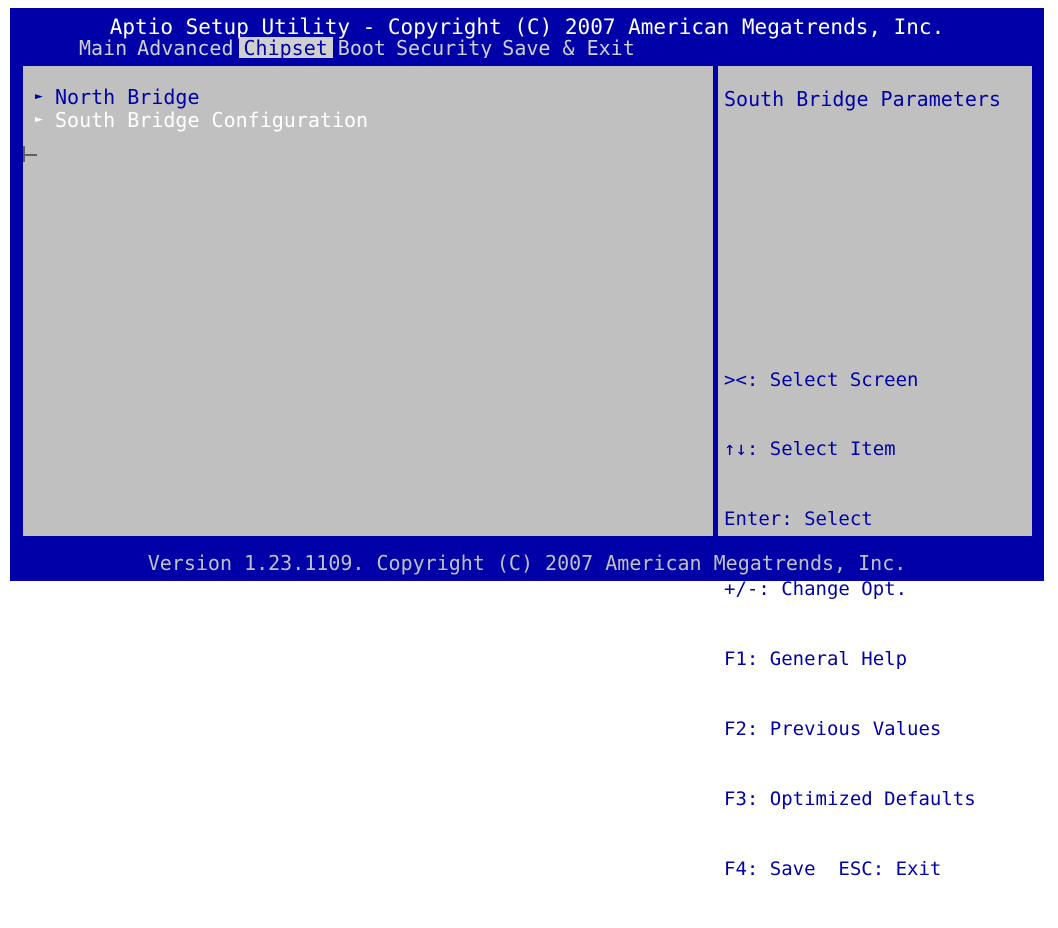 The height and width of the screenshot is (928, 1058). What do you see at coordinates (816, 659) in the screenshot?
I see `key-general-help: F1: General Help` at bounding box center [816, 659].